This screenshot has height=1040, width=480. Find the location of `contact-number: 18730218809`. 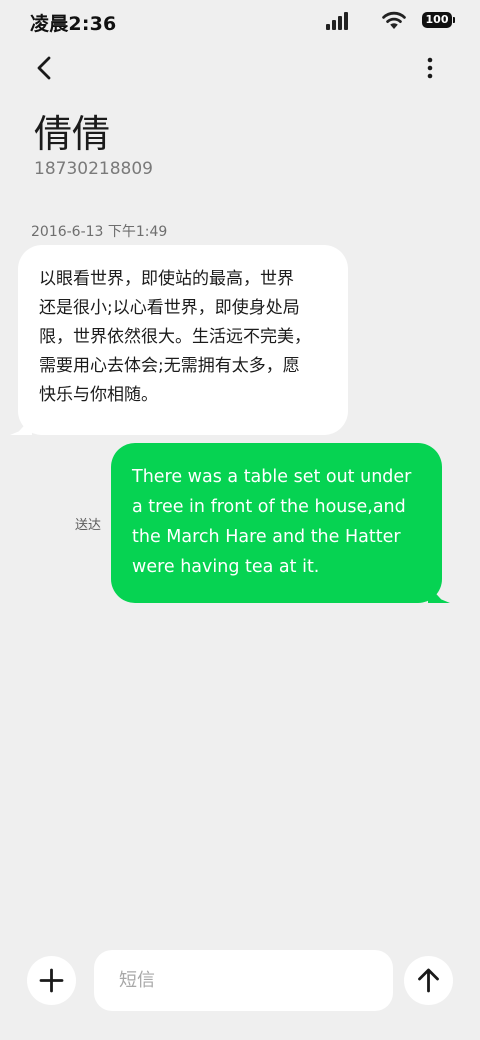

contact-number: 18730218809 is located at coordinates (93, 169).